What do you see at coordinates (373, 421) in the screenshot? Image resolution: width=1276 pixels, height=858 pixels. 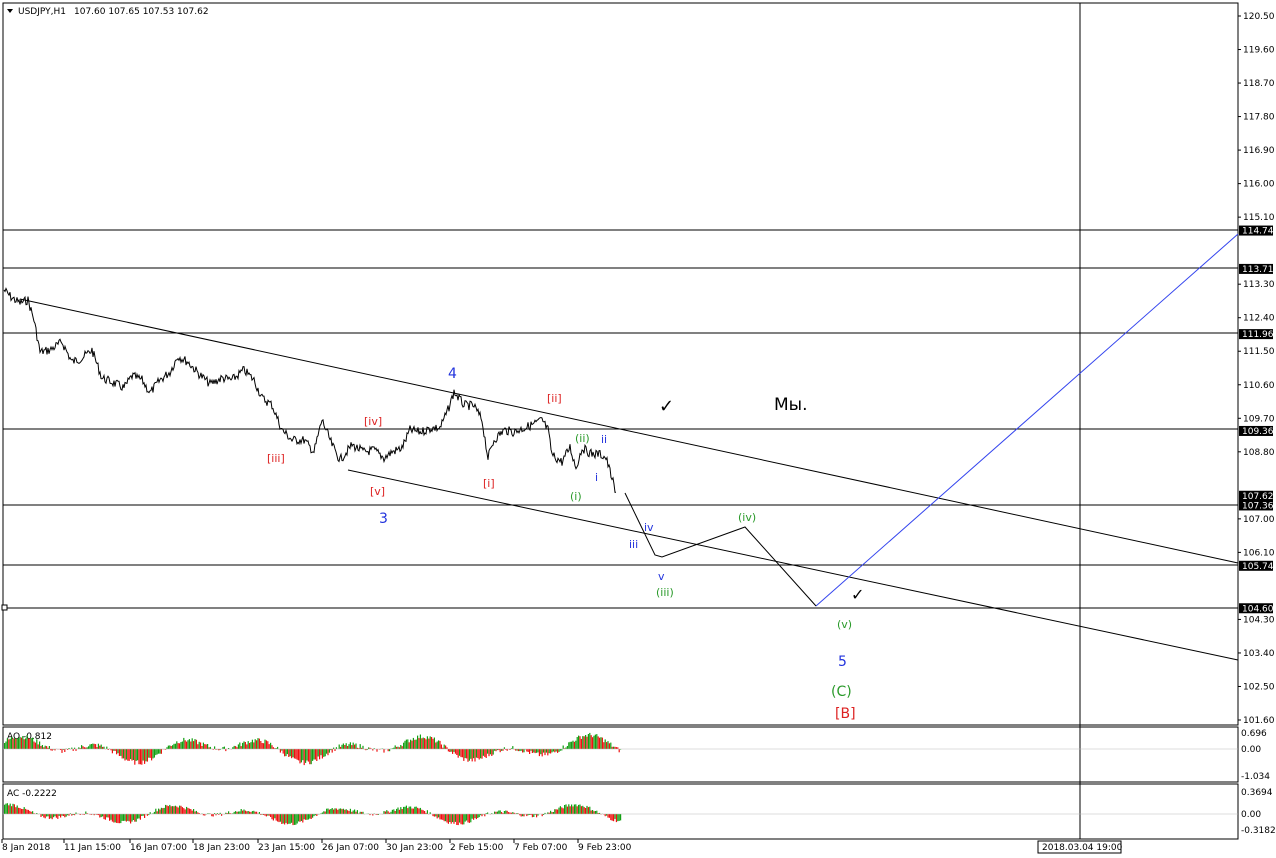 I see `wave-label-red-iv: [iv]` at bounding box center [373, 421].